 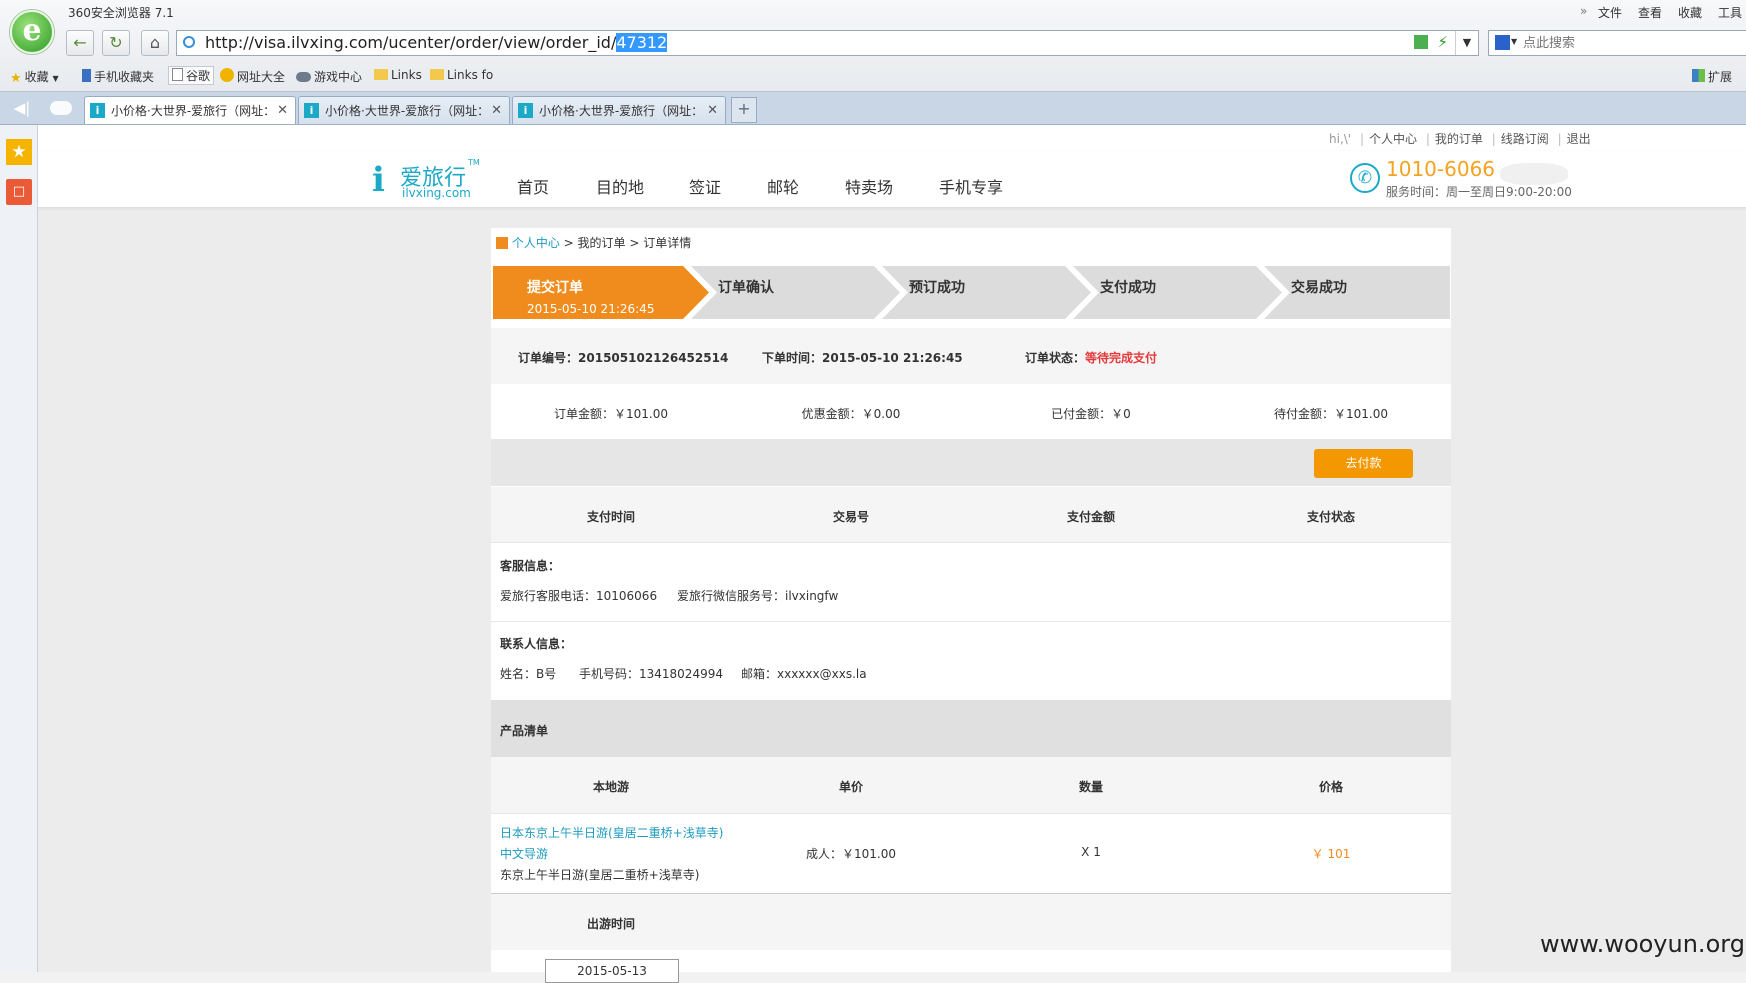 What do you see at coordinates (651, 674) in the screenshot?
I see `contact-mobile: 手机号码：13418024994` at bounding box center [651, 674].